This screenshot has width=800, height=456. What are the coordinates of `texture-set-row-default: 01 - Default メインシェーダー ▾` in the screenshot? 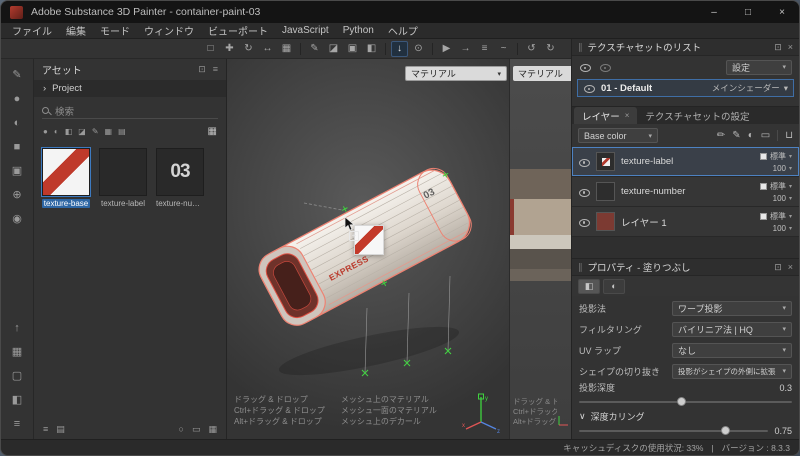 It's located at (685, 88).